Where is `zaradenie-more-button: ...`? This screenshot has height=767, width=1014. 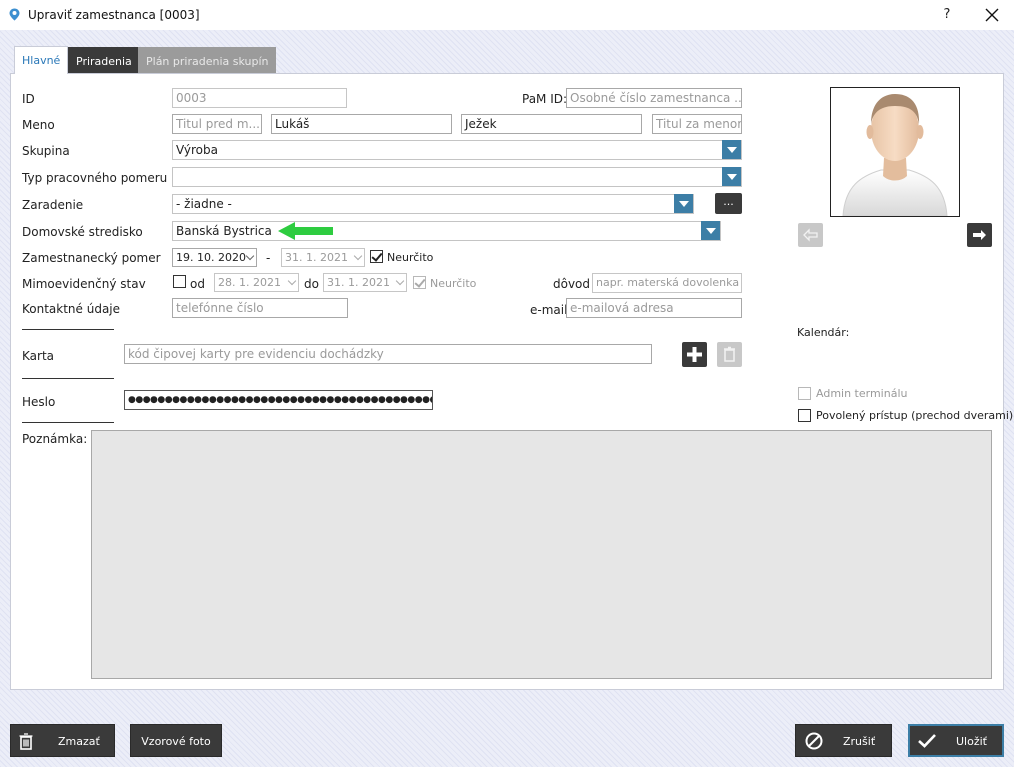
zaradenie-more-button: ... is located at coordinates (728, 203).